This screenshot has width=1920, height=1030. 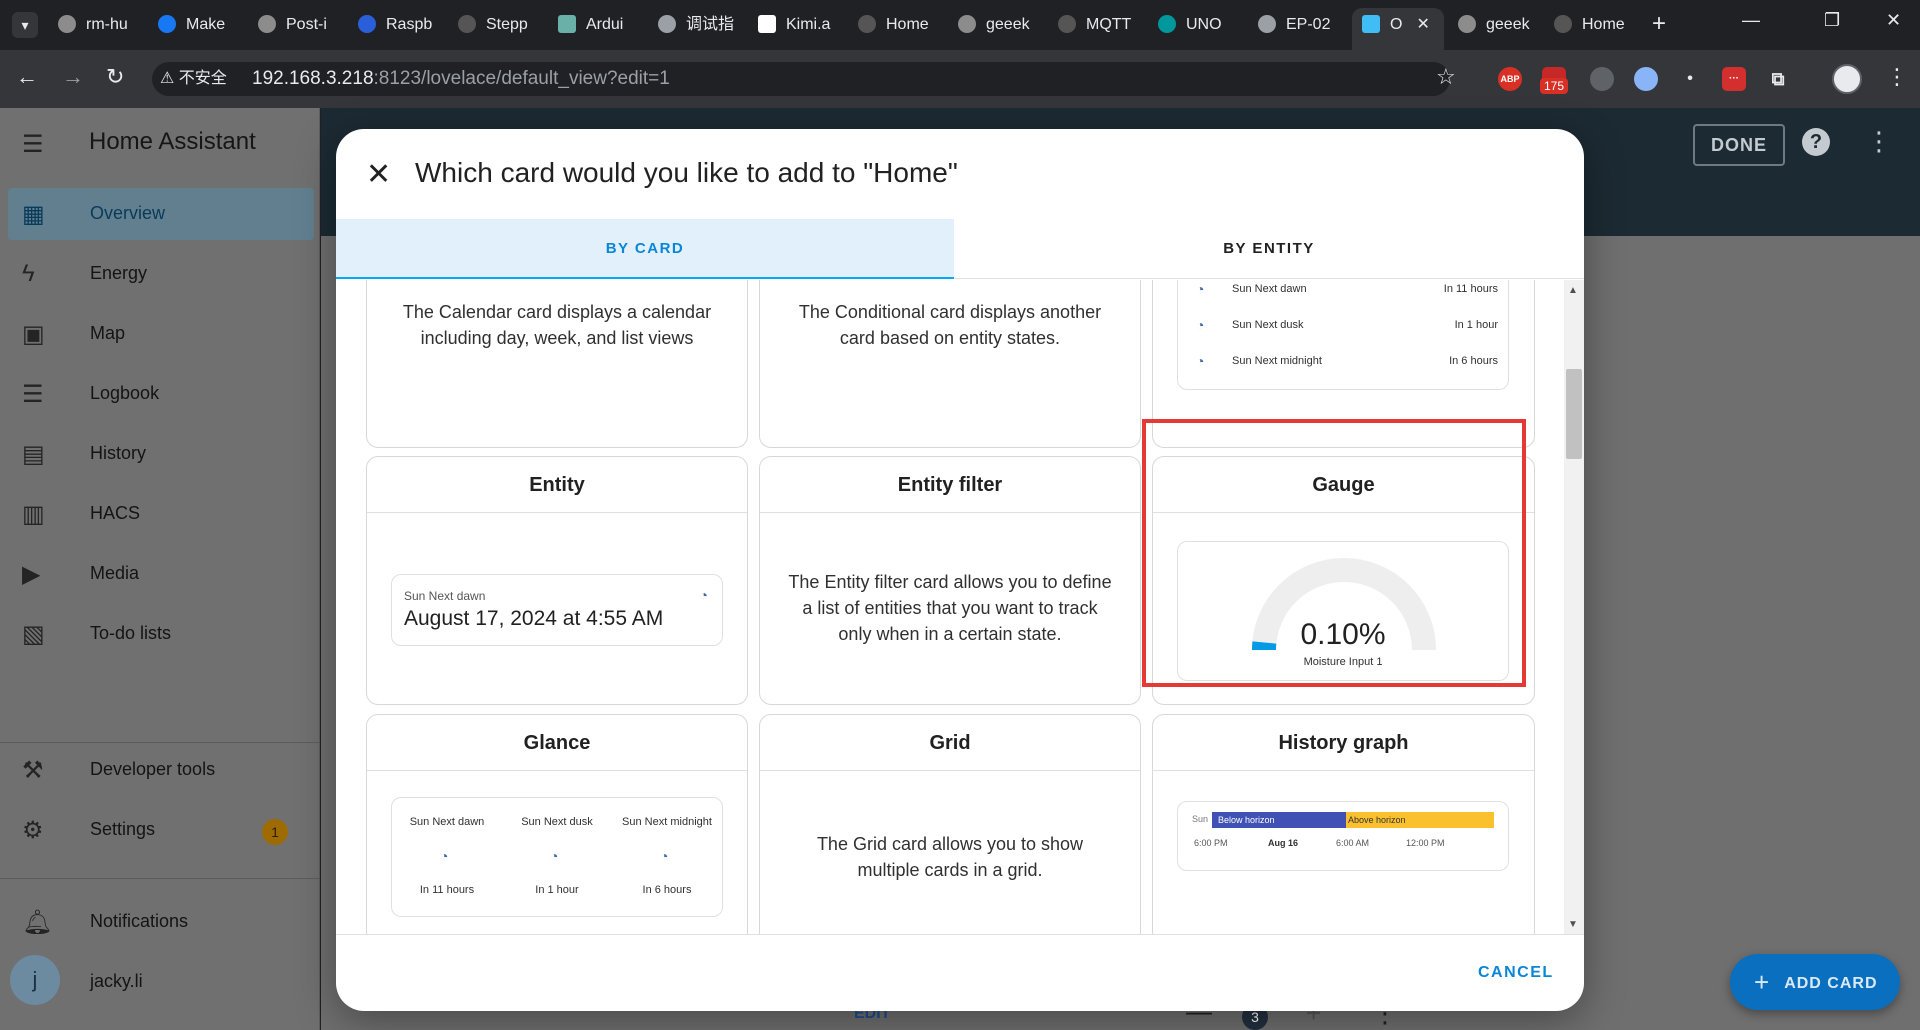 What do you see at coordinates (803, 25) in the screenshot?
I see `browser-tab: Kimi.a` at bounding box center [803, 25].